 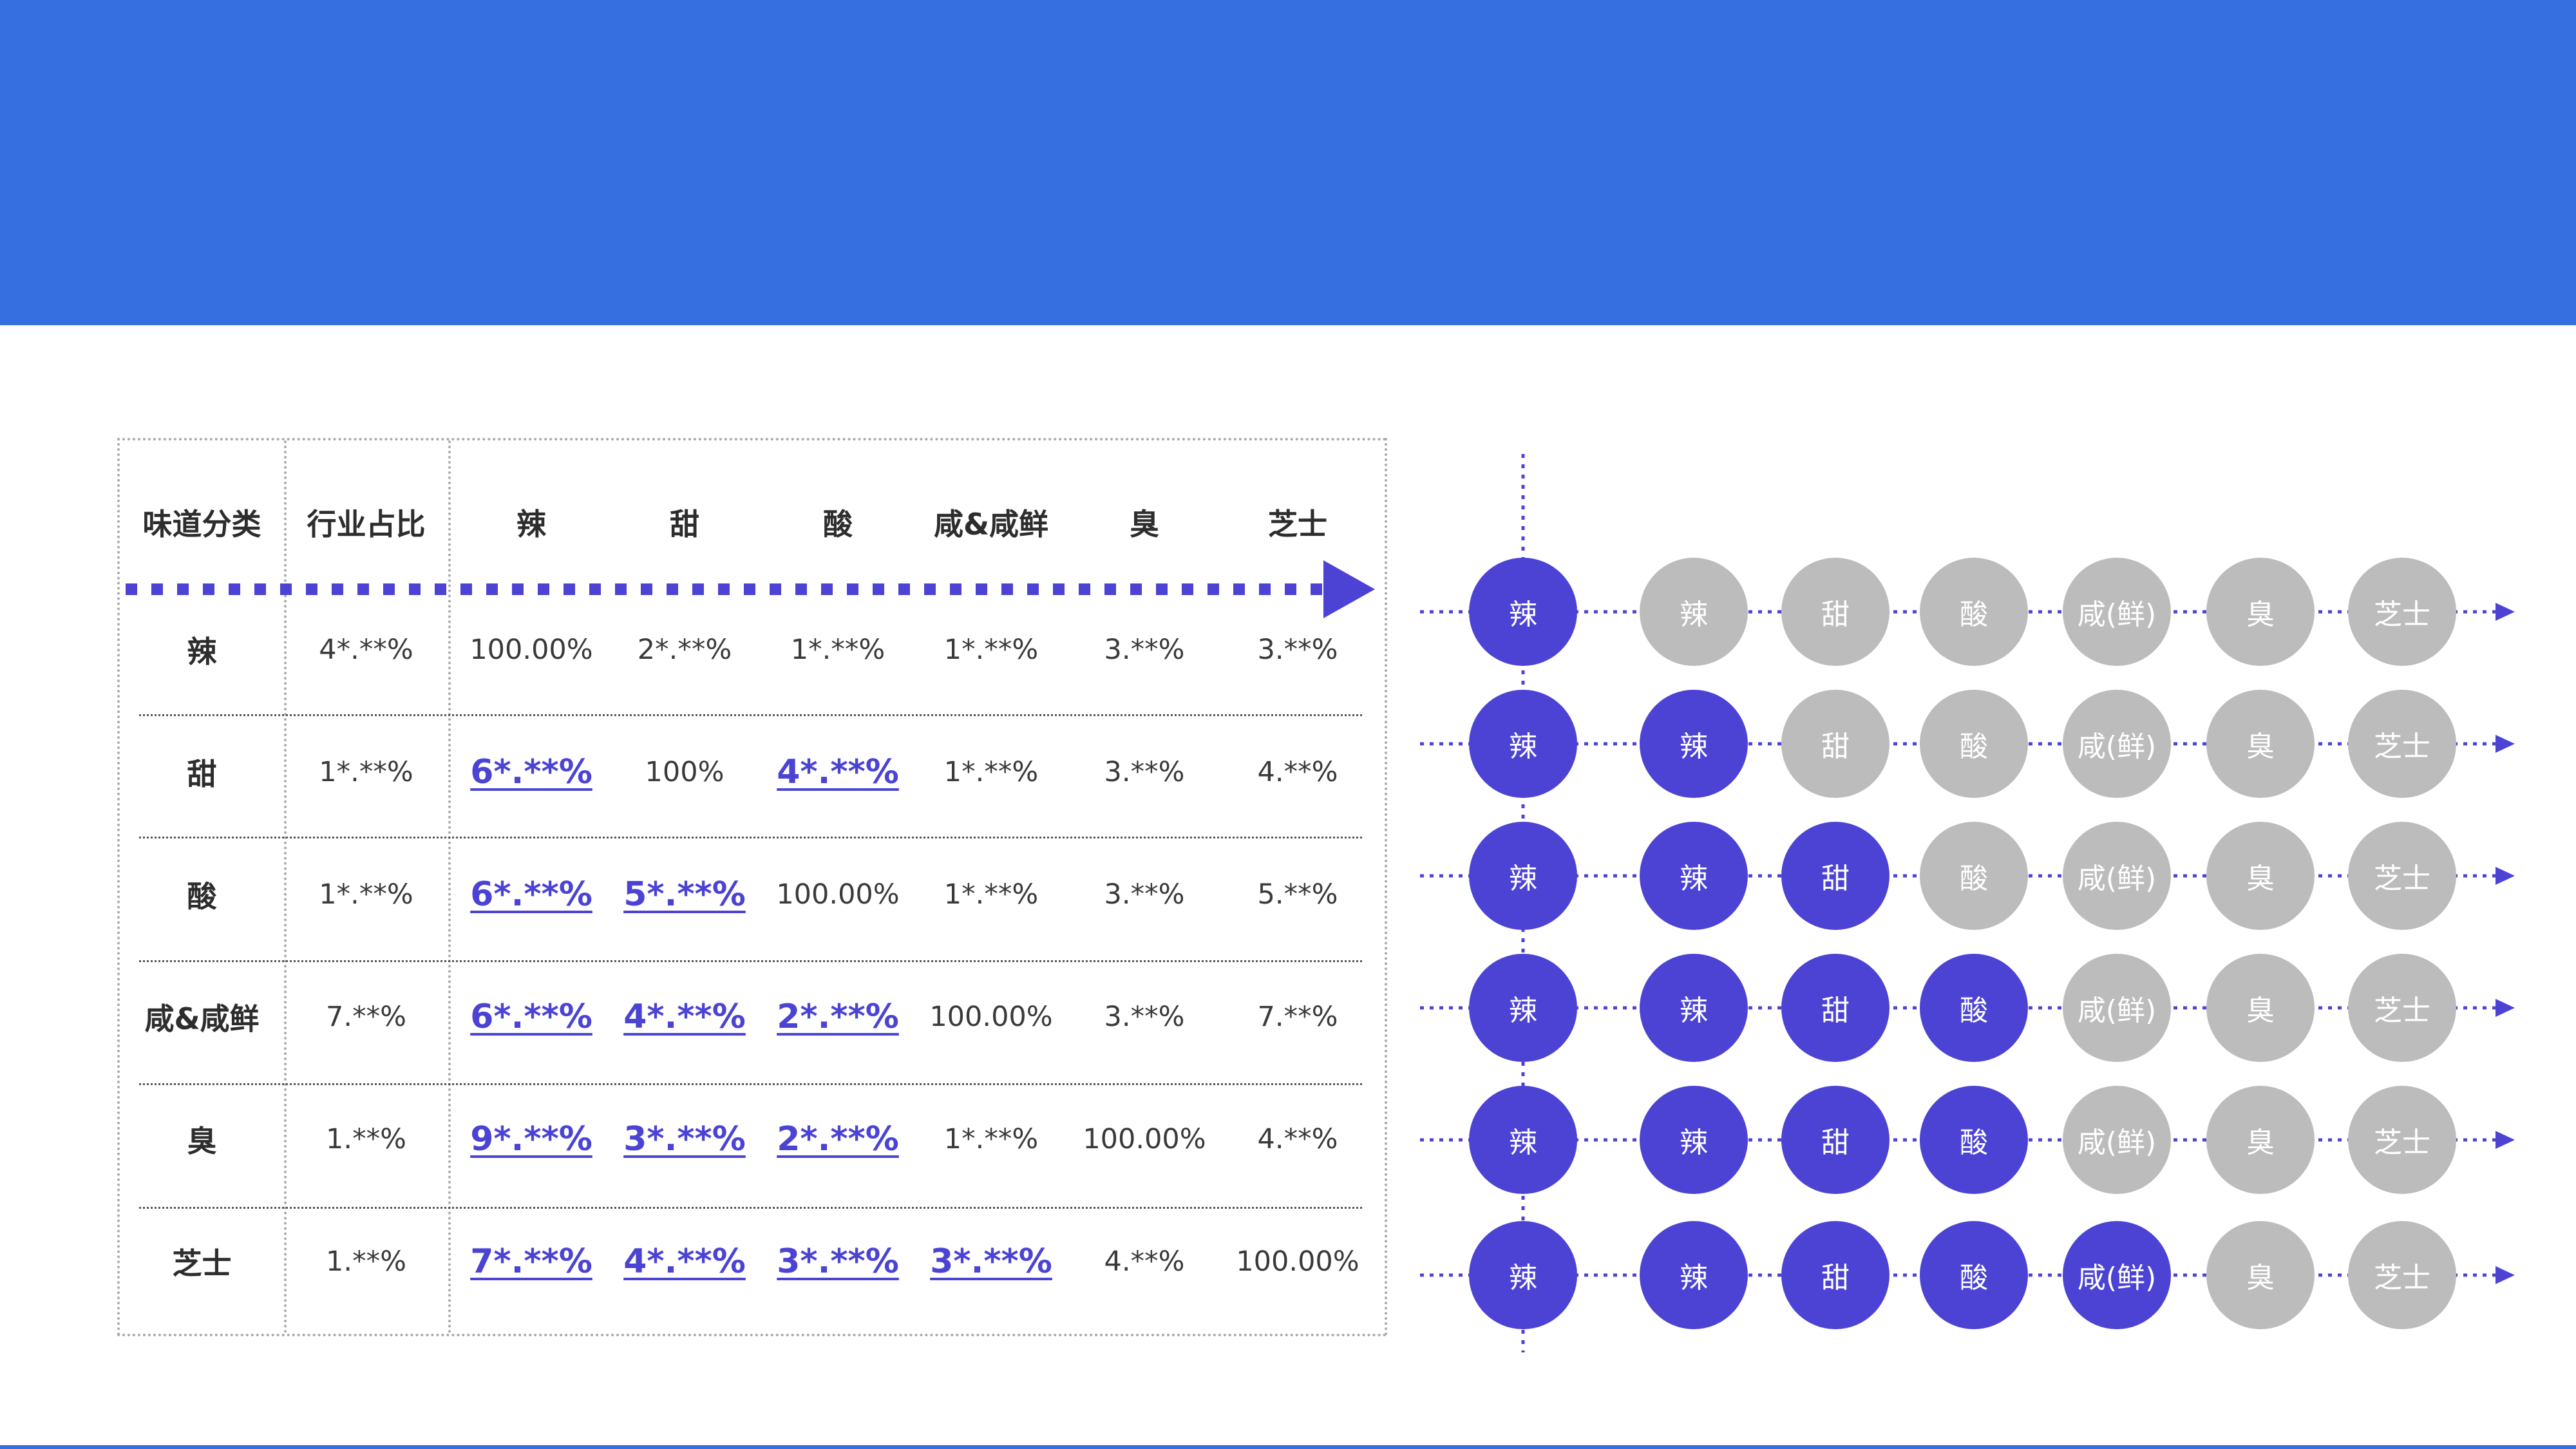 I want to click on table-cell: 100%, so click(x=684, y=772).